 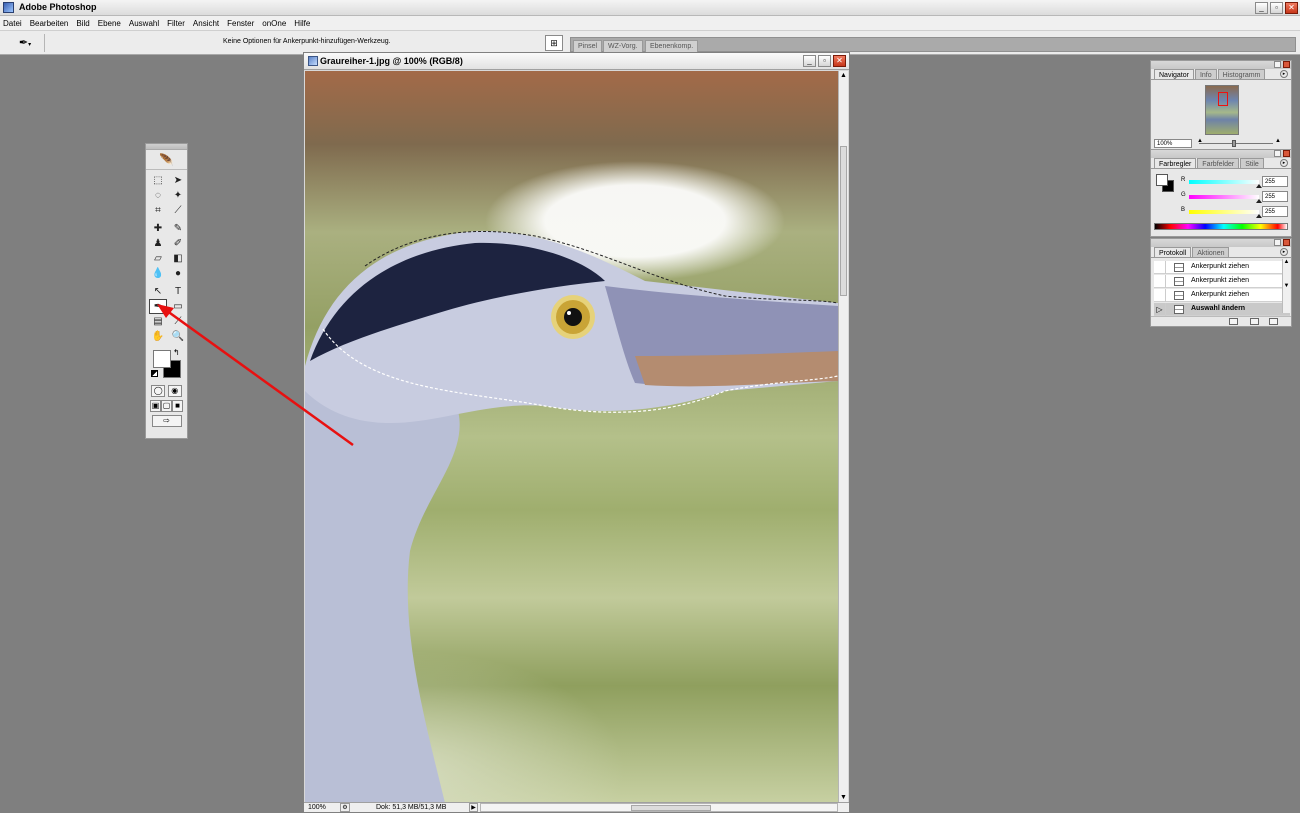 What do you see at coordinates (1241, 74) in the screenshot?
I see `tab-histogramm: Histogramm` at bounding box center [1241, 74].